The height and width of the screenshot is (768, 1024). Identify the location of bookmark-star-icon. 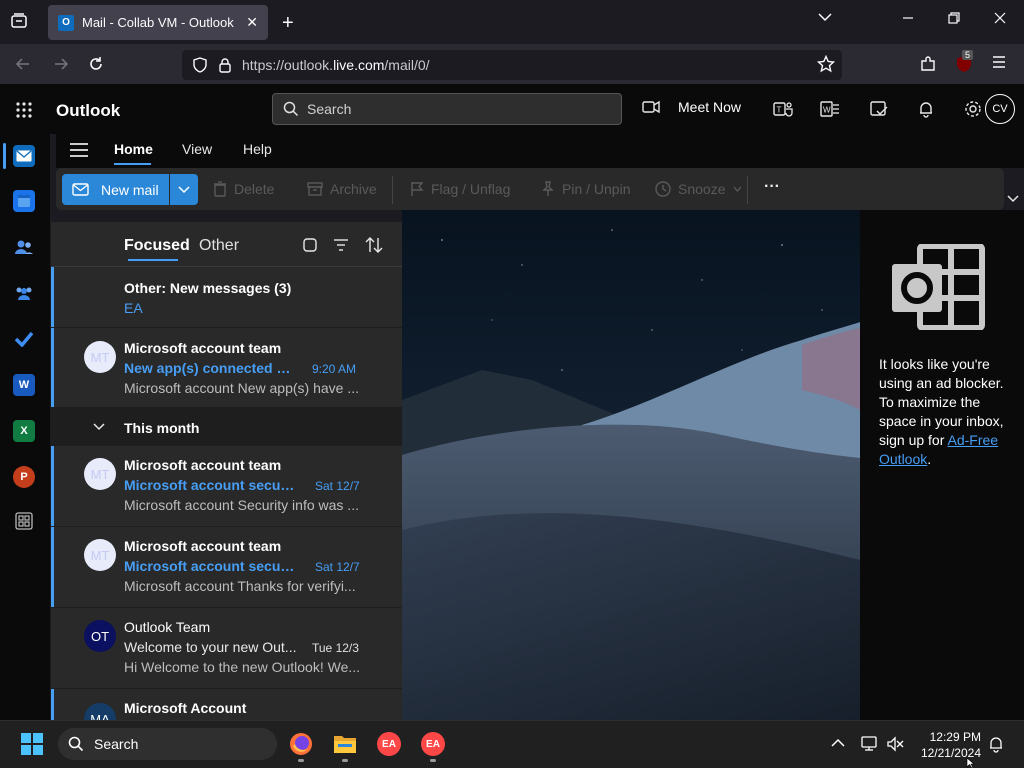
(826, 64).